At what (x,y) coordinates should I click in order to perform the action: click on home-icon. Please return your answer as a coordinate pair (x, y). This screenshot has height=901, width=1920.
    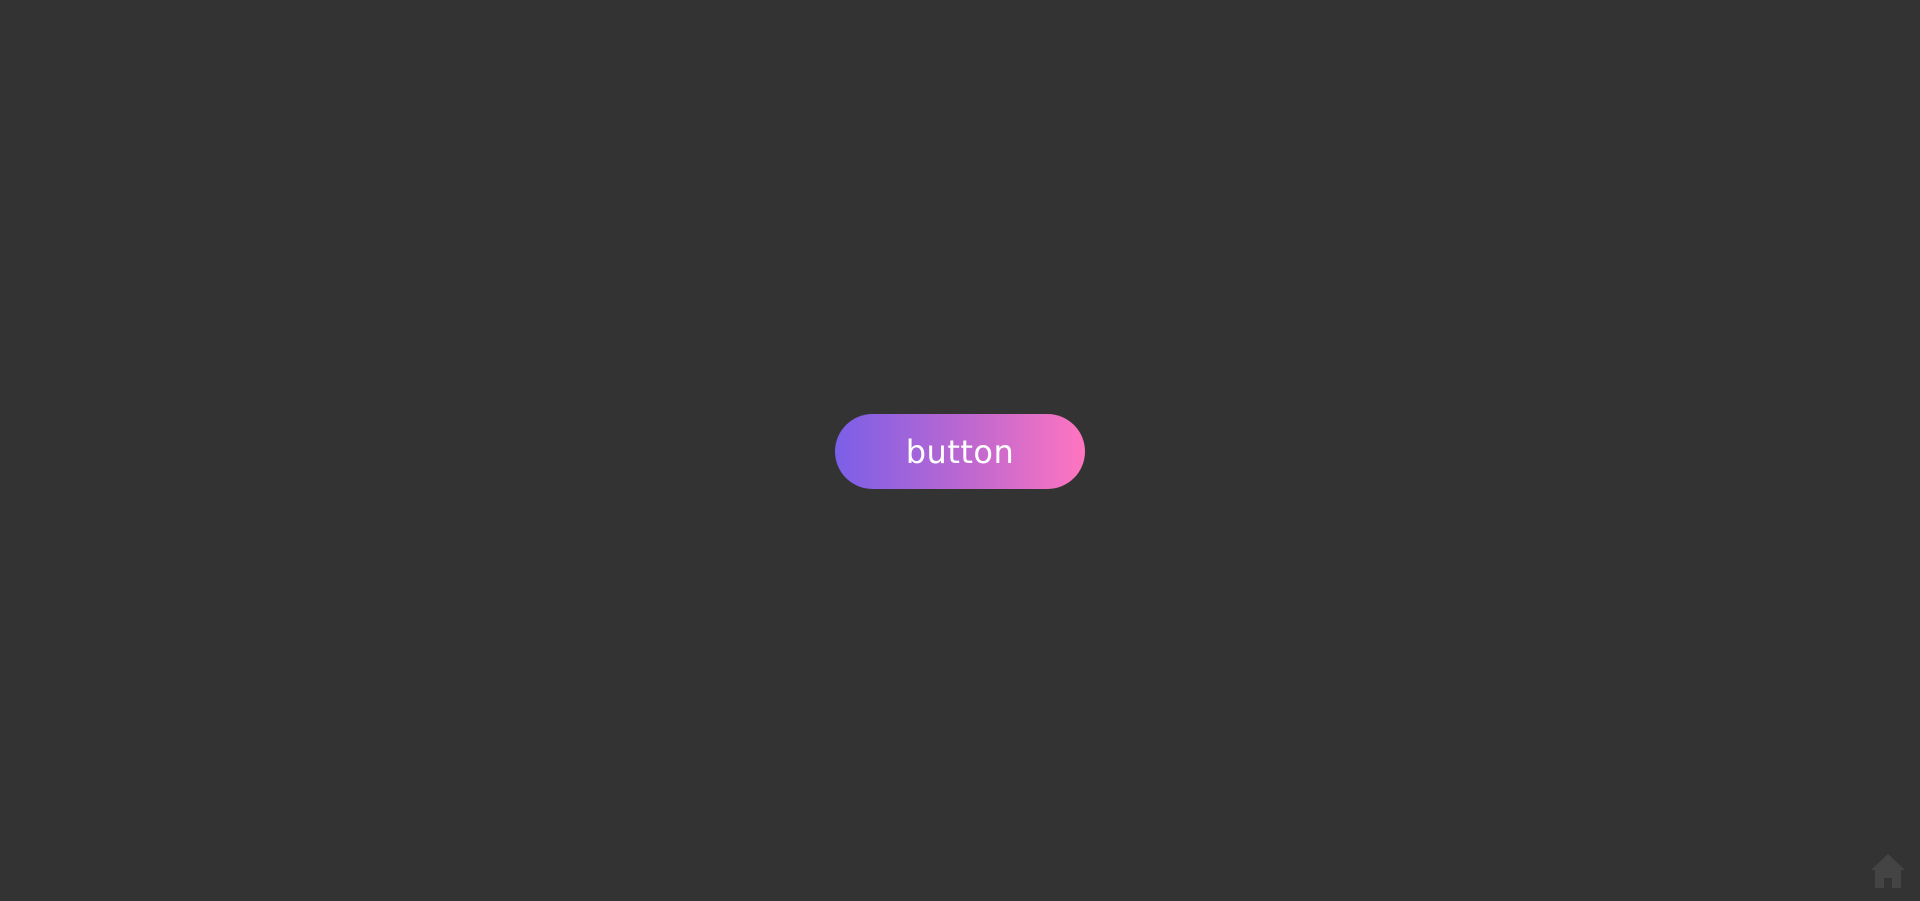
    Looking at the image, I should click on (1888, 871).